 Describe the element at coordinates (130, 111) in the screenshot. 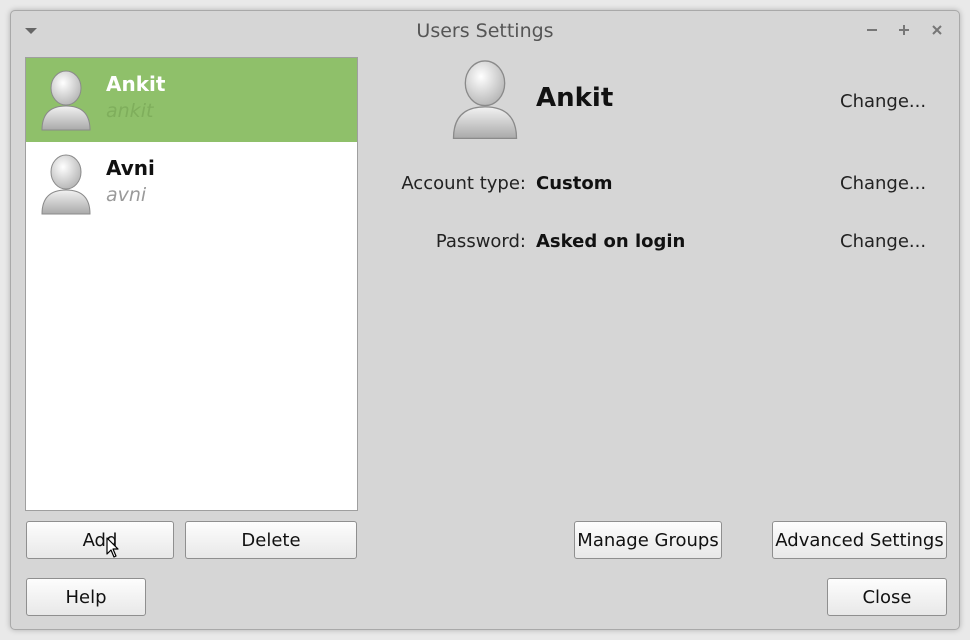

I see `user-login: ankit` at that location.